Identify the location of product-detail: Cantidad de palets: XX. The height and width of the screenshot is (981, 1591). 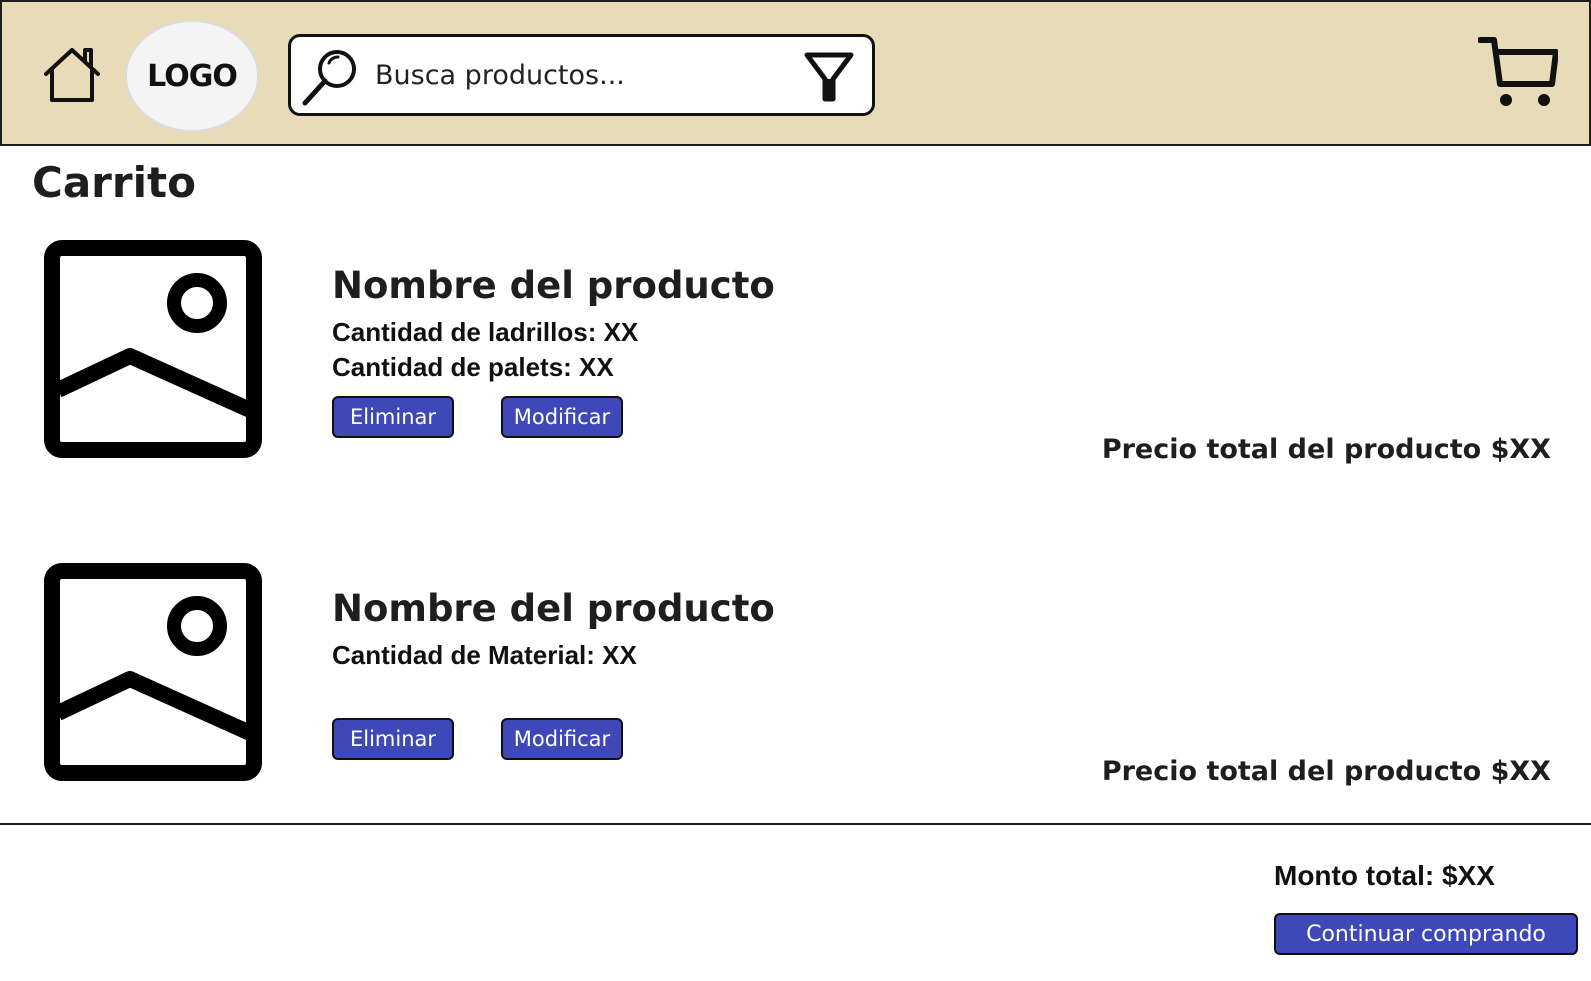
(473, 367).